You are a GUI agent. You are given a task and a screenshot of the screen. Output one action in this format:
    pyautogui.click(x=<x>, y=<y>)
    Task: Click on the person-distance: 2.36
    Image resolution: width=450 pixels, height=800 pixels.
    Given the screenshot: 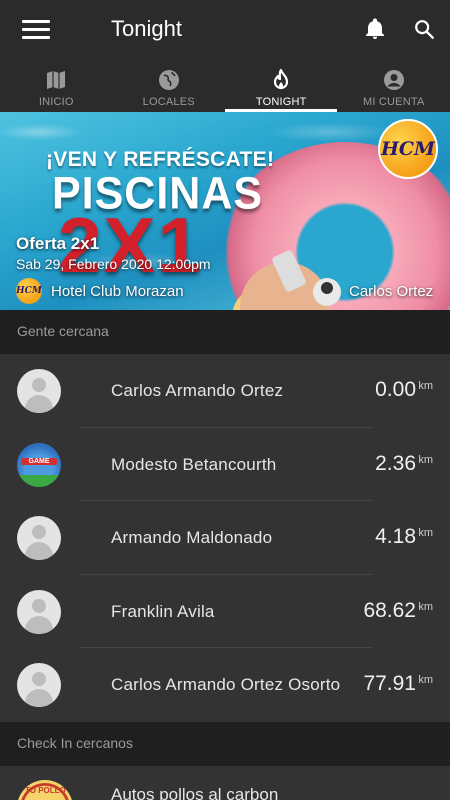 What is the action you would take?
    pyautogui.click(x=395, y=463)
    